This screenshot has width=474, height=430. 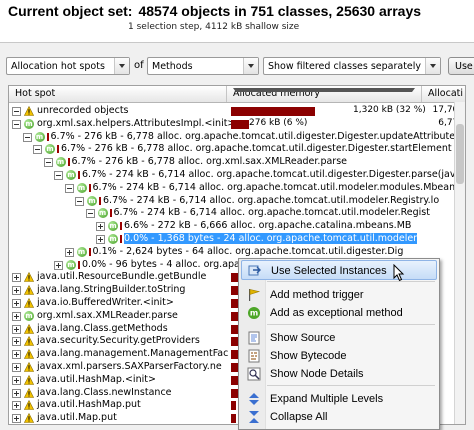 What do you see at coordinates (324, 90) in the screenshot?
I see `sort-descending-icon` at bounding box center [324, 90].